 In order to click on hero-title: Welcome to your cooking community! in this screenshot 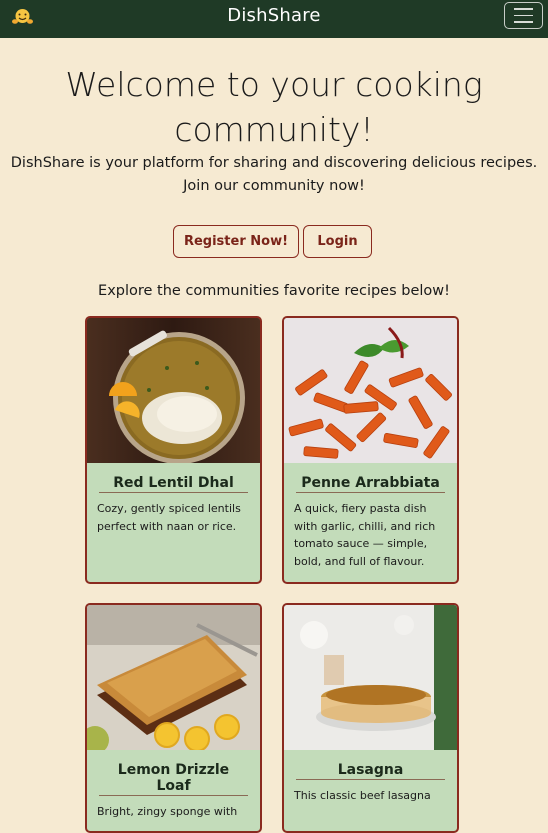, I will do `click(274, 107)`.